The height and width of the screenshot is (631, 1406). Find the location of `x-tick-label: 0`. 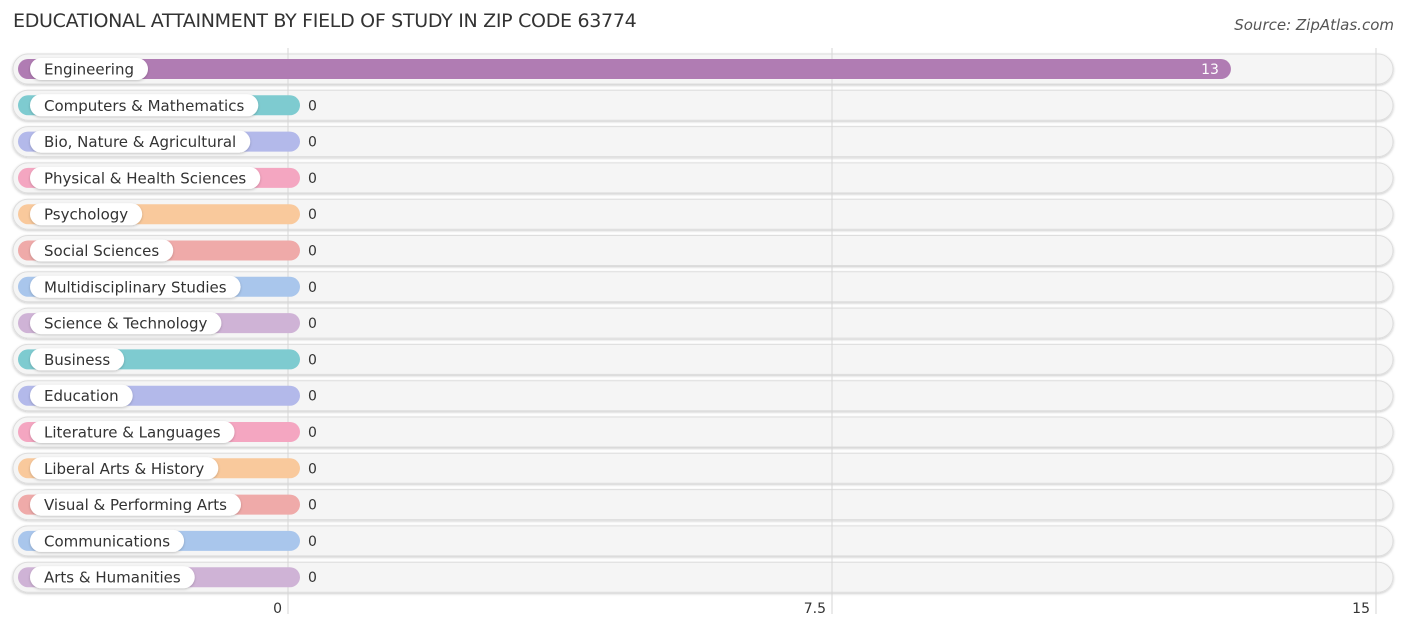

x-tick-label: 0 is located at coordinates (277, 609).